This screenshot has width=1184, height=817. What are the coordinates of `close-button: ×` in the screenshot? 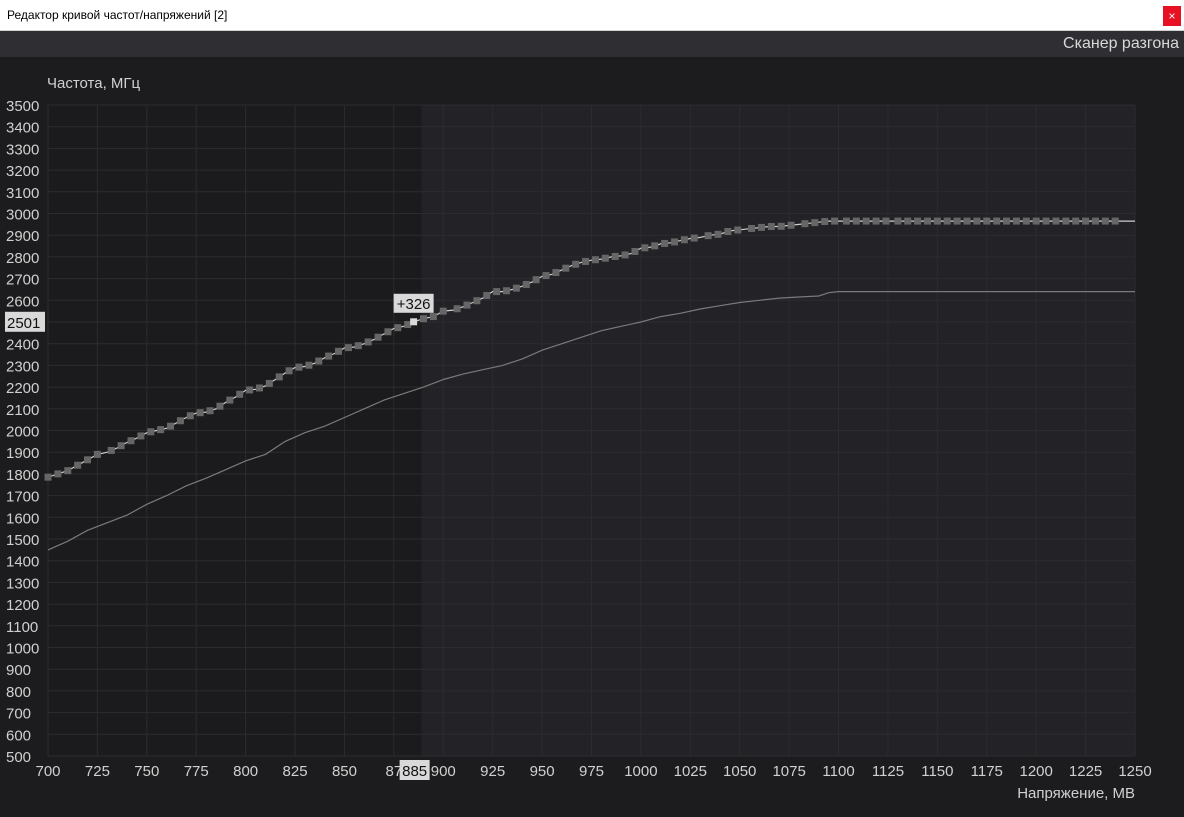 It's located at (1172, 16).